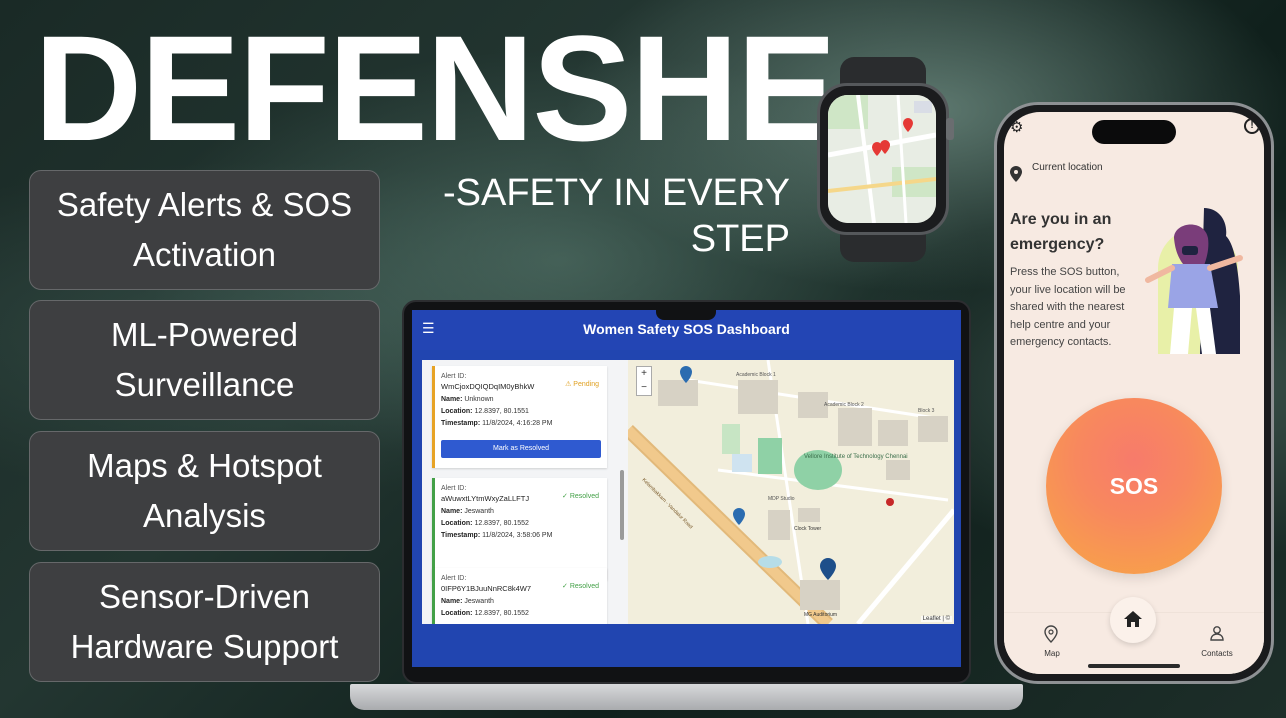 This screenshot has width=1286, height=718. I want to click on timestamp-value: 11/8/2024, 4:16:28 PM, so click(517, 423).